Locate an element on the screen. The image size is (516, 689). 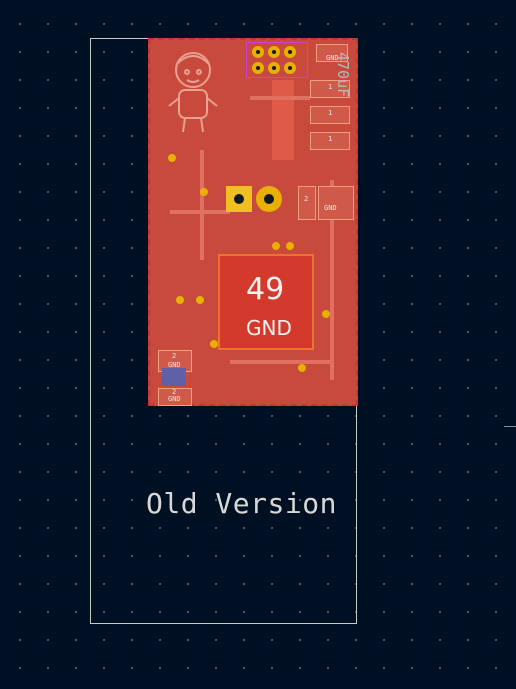
ruler-tick is located at coordinates (510, 426).